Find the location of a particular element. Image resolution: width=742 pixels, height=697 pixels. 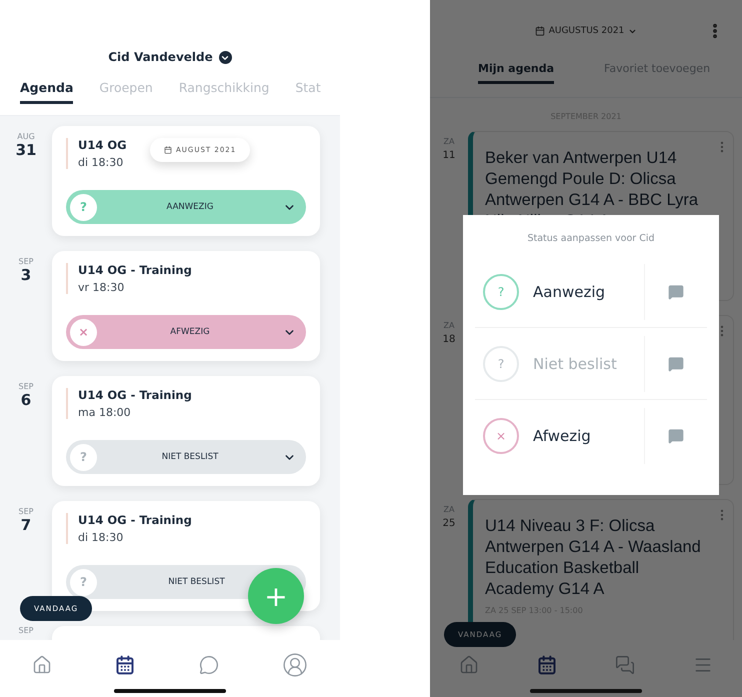

status-option: ? Aanwezig is located at coordinates (560, 292).